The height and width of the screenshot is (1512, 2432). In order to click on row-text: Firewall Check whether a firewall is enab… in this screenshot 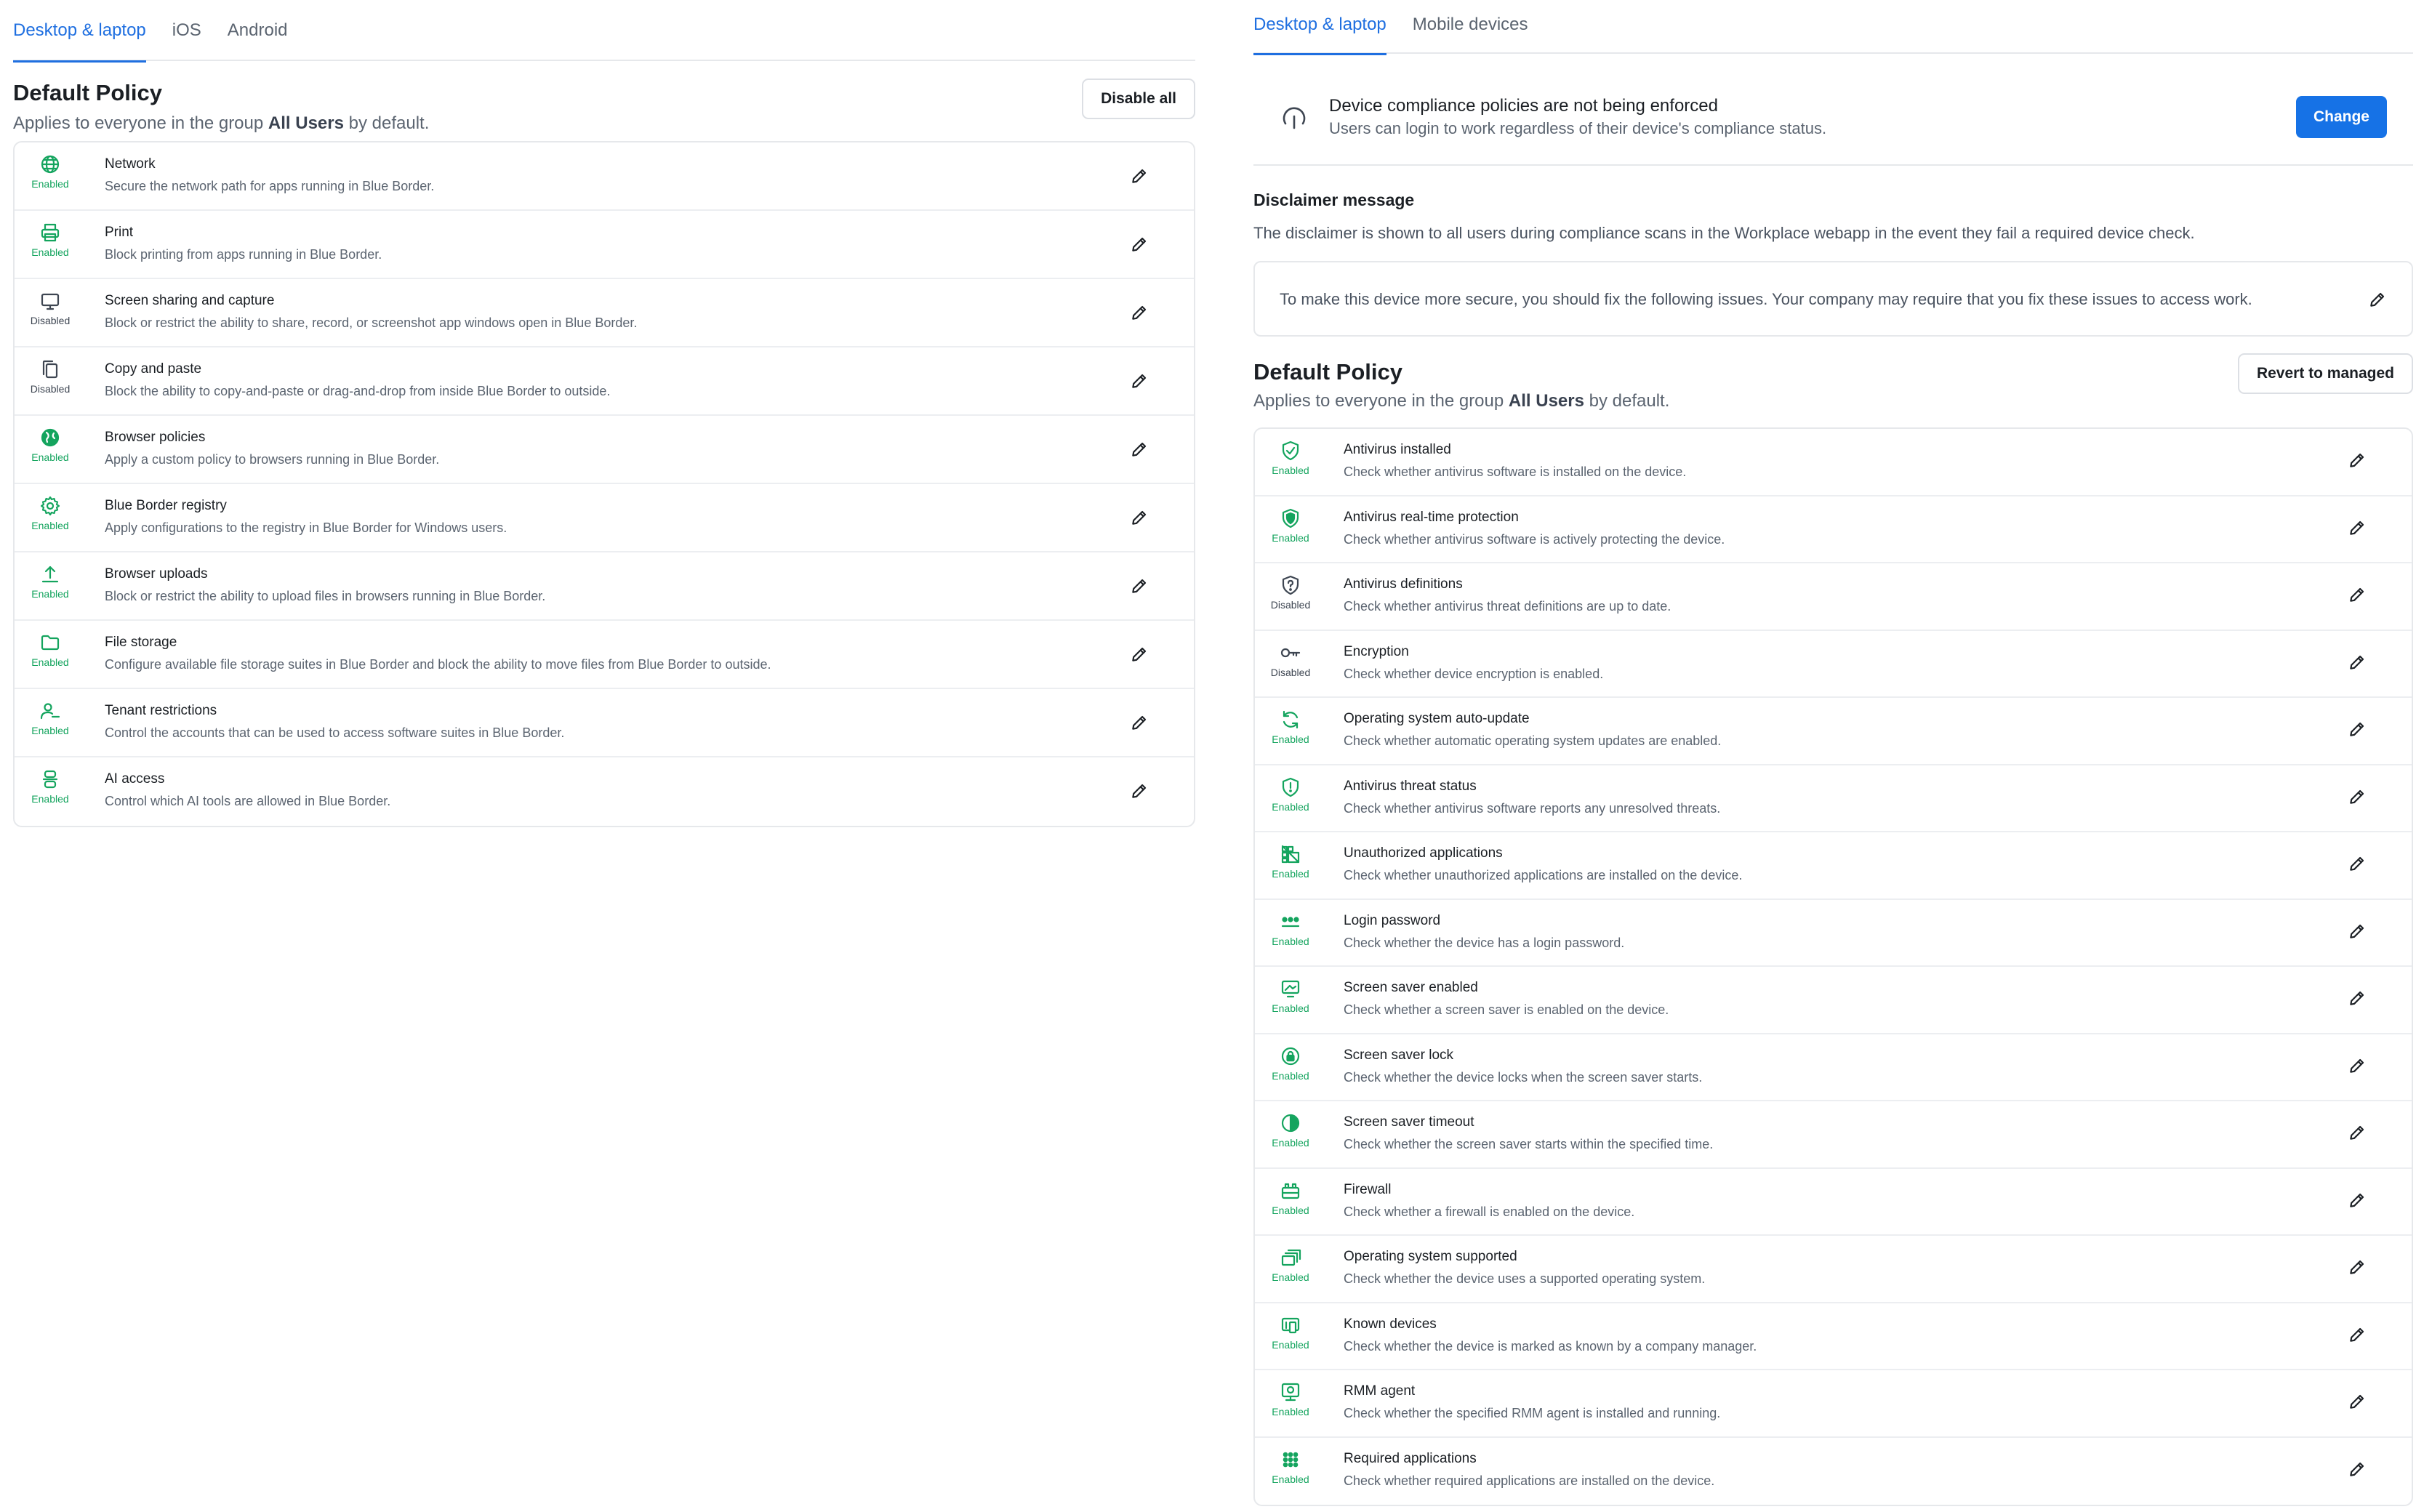, I will do `click(1489, 1201)`.